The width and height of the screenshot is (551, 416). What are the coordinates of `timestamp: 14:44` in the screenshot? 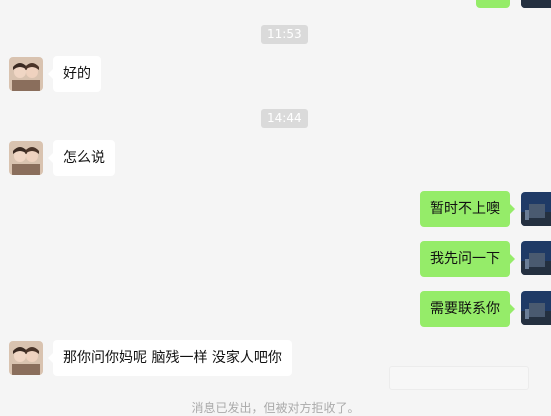 It's located at (284, 118).